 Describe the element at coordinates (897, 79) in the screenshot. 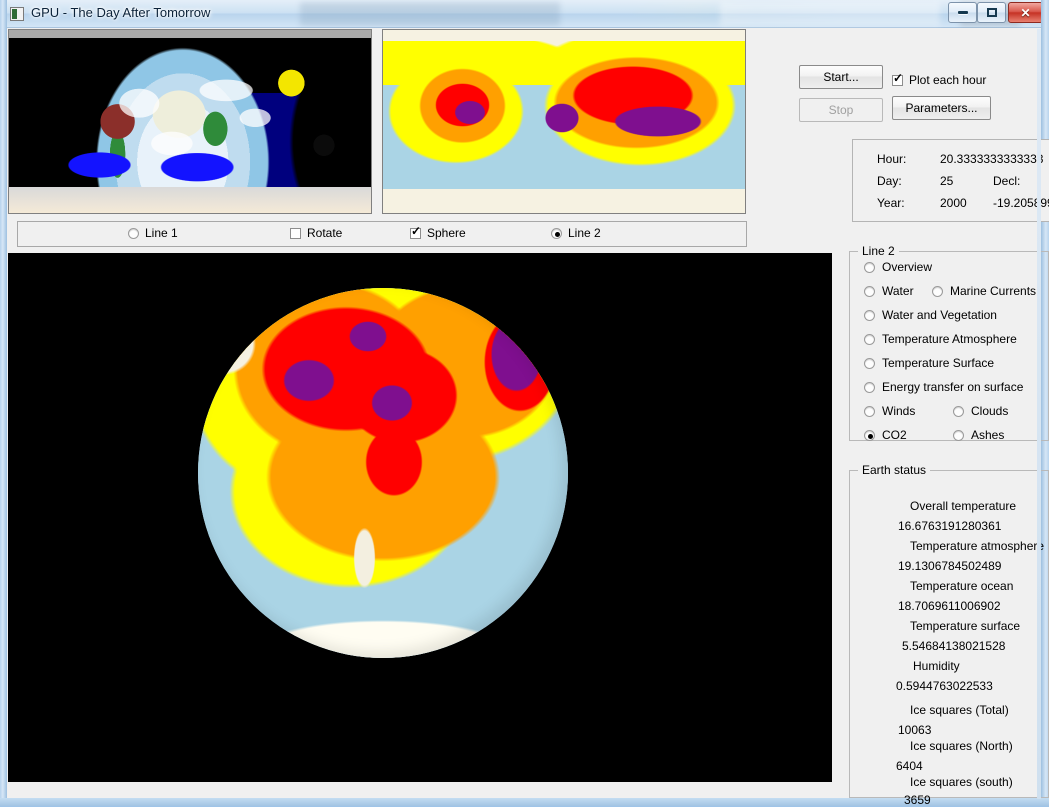

I see `checkbox-plot-each-hour-icon` at that location.